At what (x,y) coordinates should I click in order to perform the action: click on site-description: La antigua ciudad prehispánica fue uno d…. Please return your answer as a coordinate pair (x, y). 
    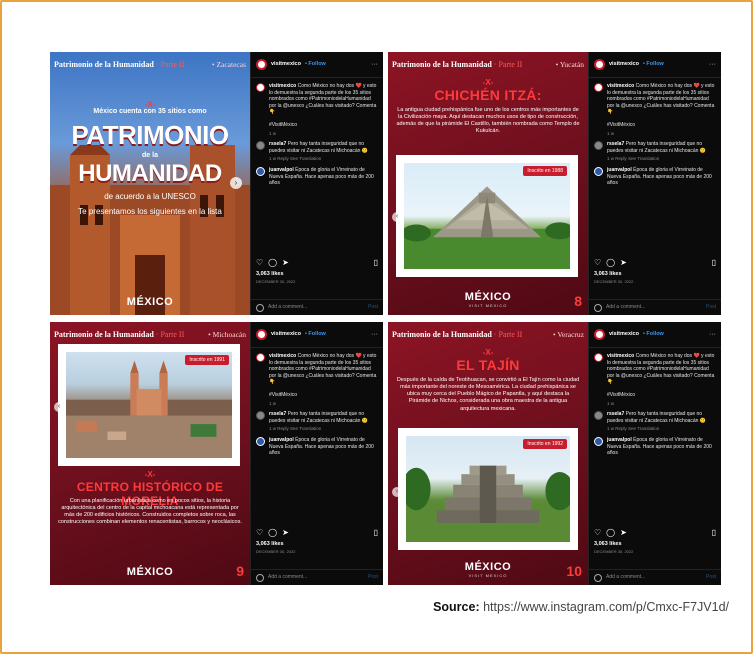
    Looking at the image, I should click on (488, 121).